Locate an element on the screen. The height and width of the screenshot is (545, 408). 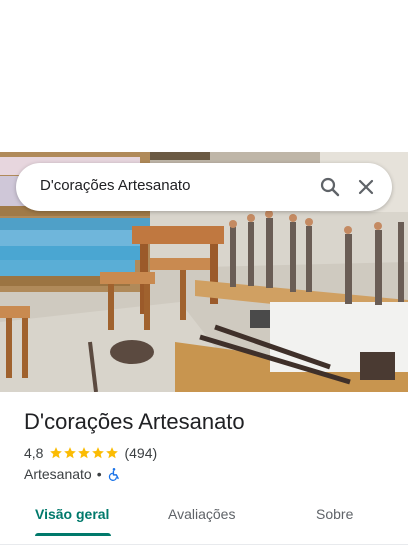
close-icon is located at coordinates (366, 187).